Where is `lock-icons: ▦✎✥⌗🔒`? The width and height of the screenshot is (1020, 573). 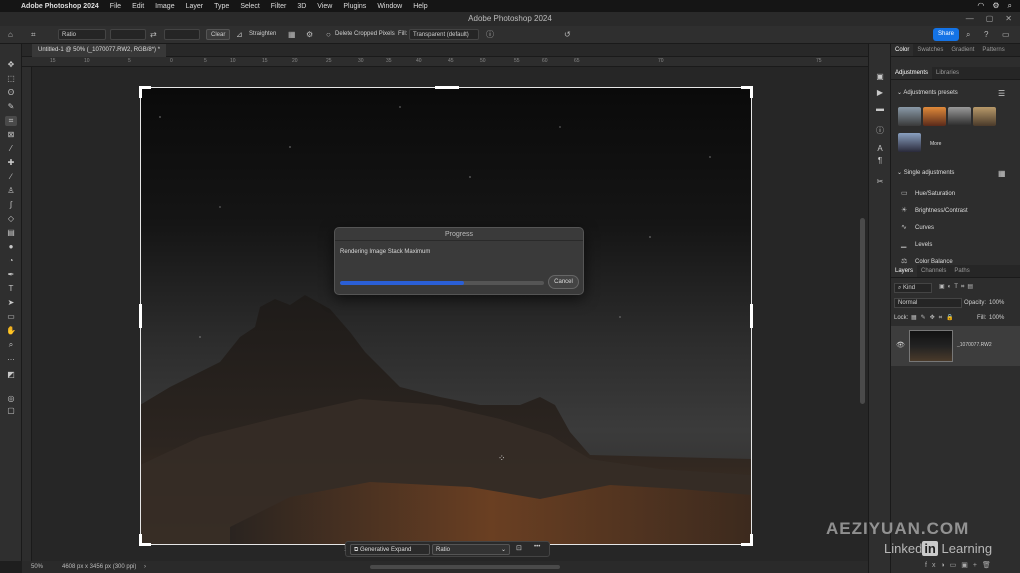
lock-icons: ▦✎✥⌗🔒 is located at coordinates (934, 318).